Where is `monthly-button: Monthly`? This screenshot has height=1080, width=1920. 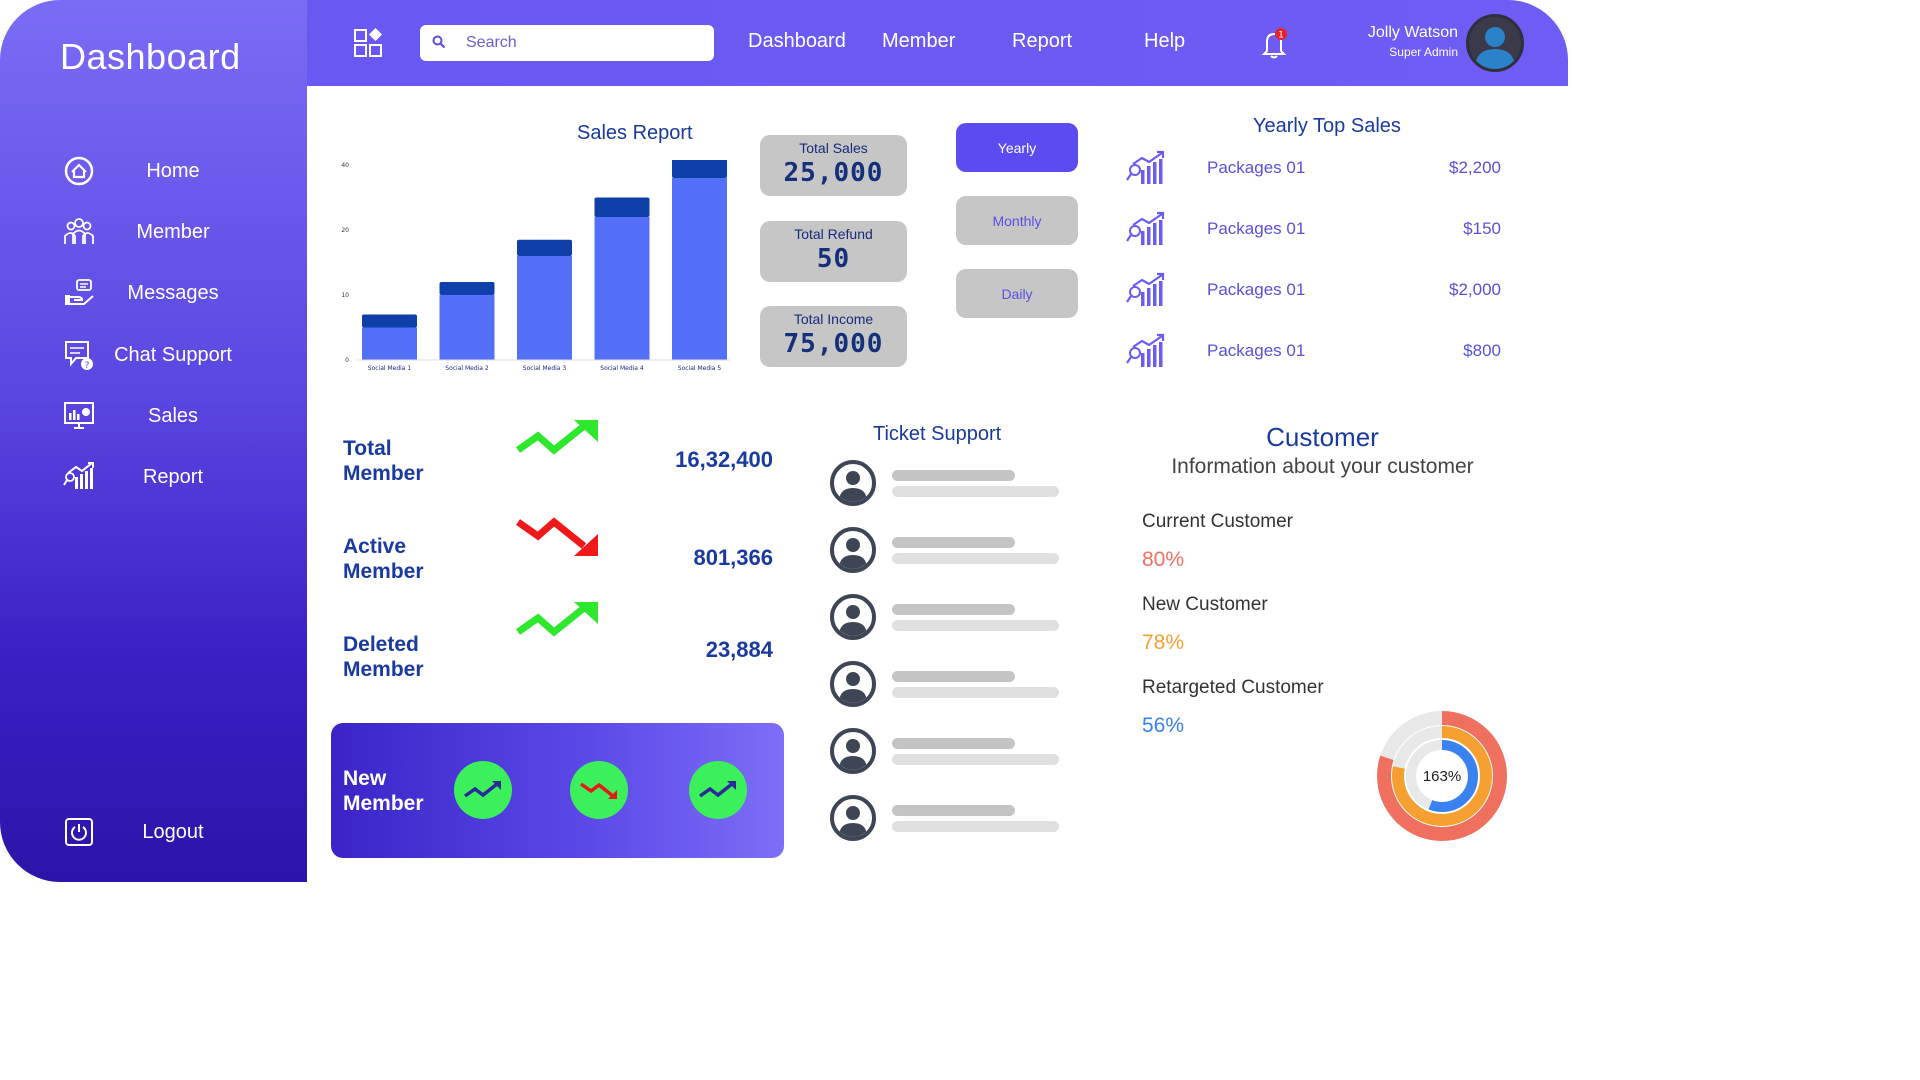
monthly-button: Monthly is located at coordinates (1017, 220).